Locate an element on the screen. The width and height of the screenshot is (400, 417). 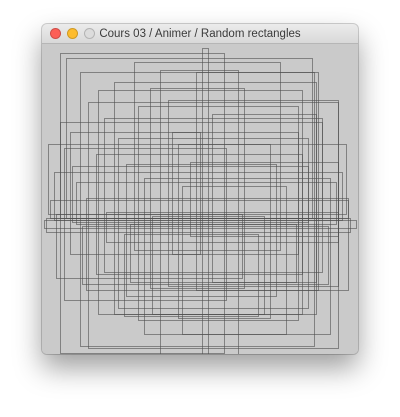
title-bar: Cours 03 / Animer / Random rectangles is located at coordinates (200, 34).